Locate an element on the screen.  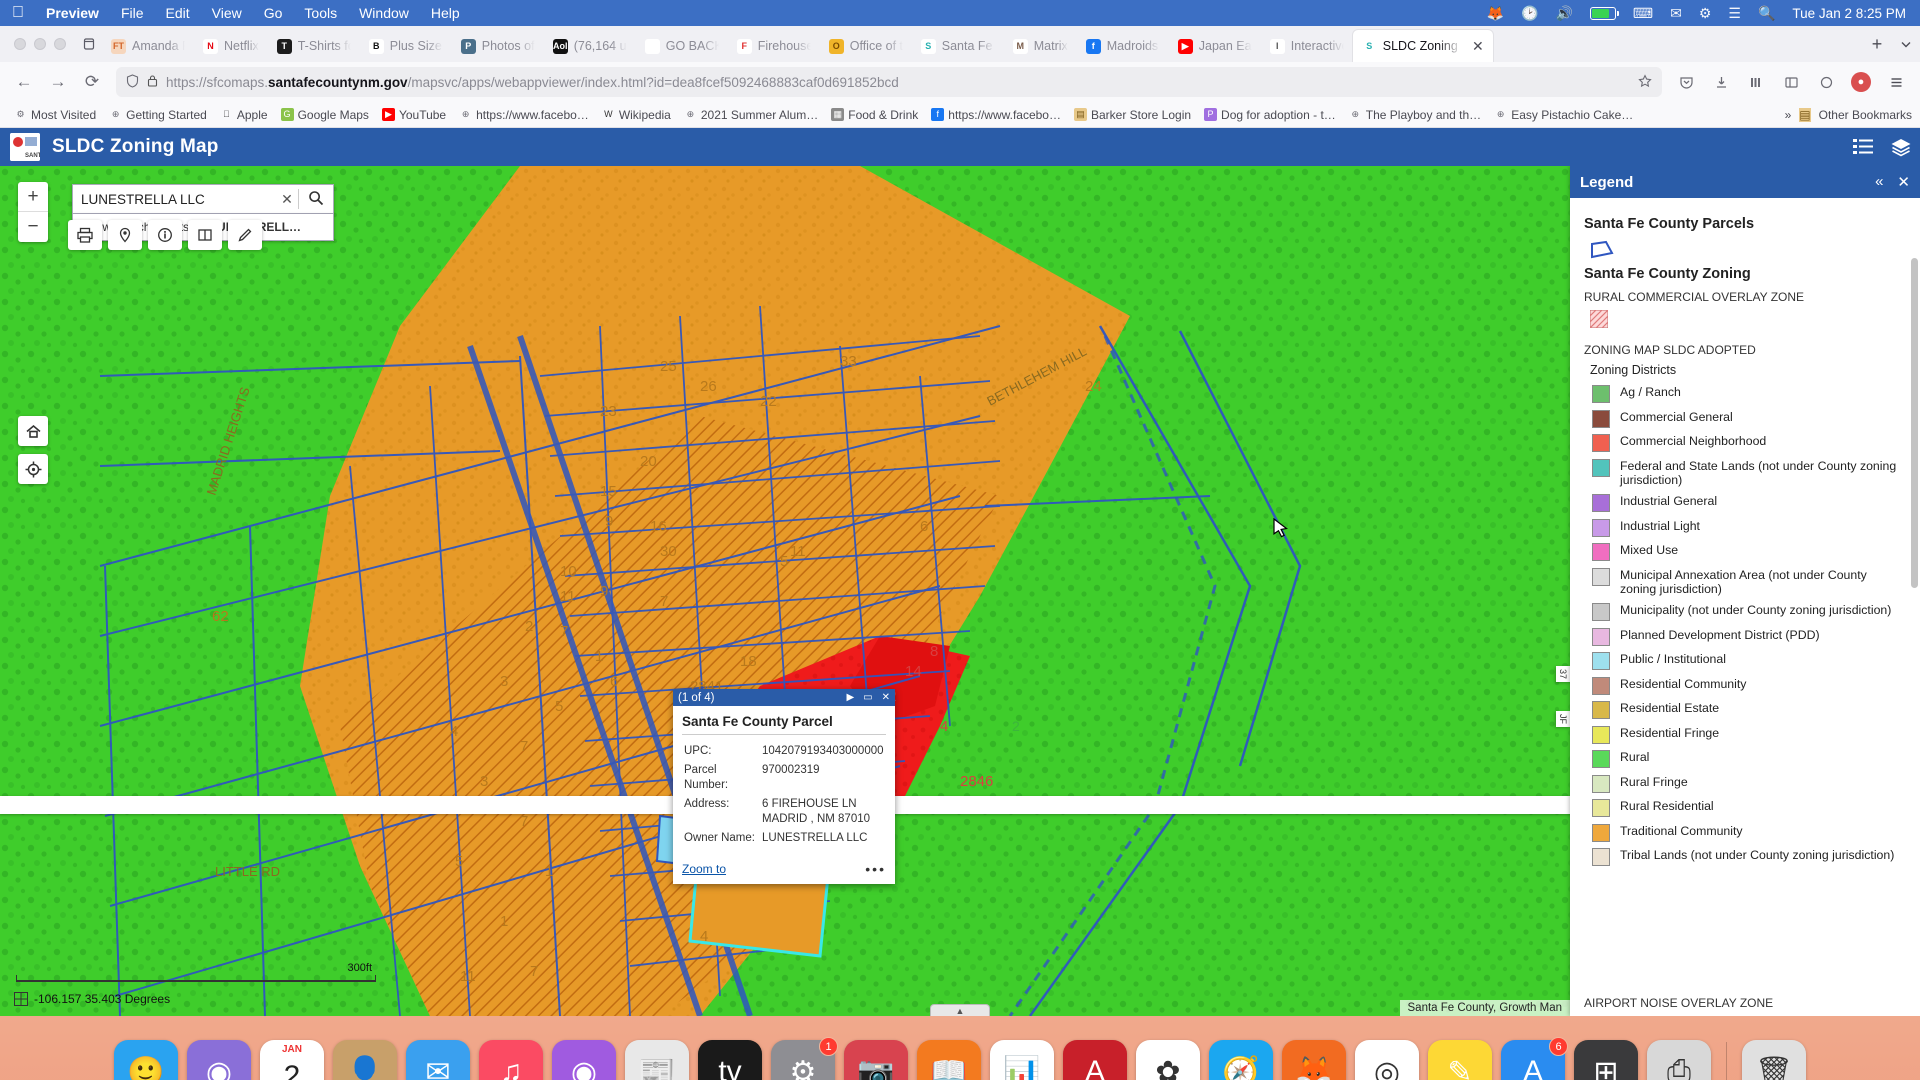
tab-overflow-menu-icon is located at coordinates (1906, 44).